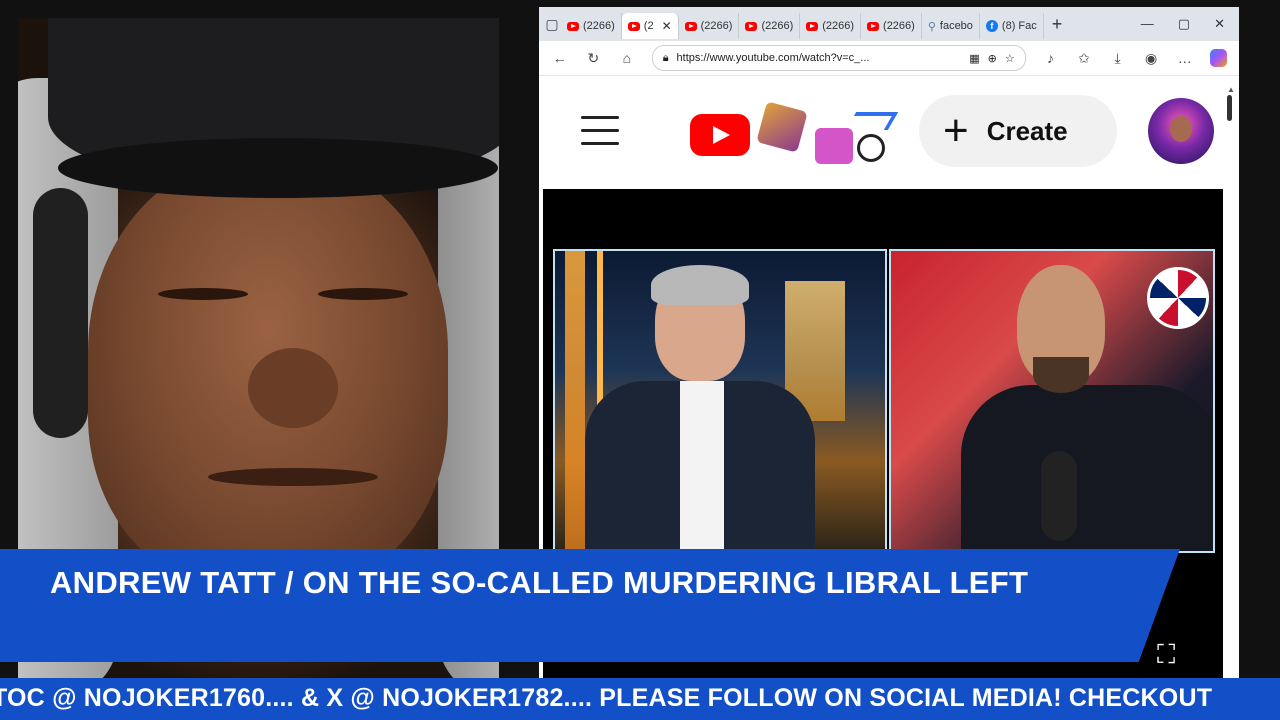 The height and width of the screenshot is (720, 1280). Describe the element at coordinates (1061, 375) in the screenshot. I see `beard` at that location.